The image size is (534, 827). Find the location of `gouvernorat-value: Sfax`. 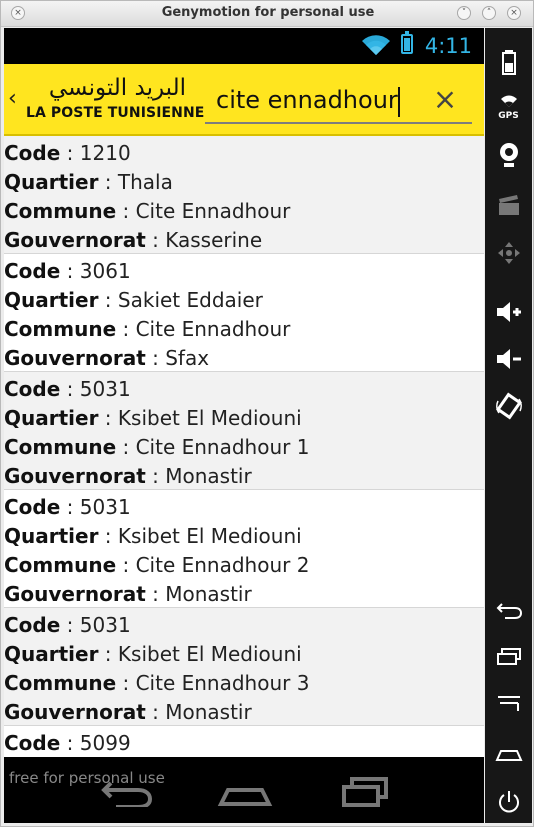

gouvernorat-value: Sfax is located at coordinates (187, 358).